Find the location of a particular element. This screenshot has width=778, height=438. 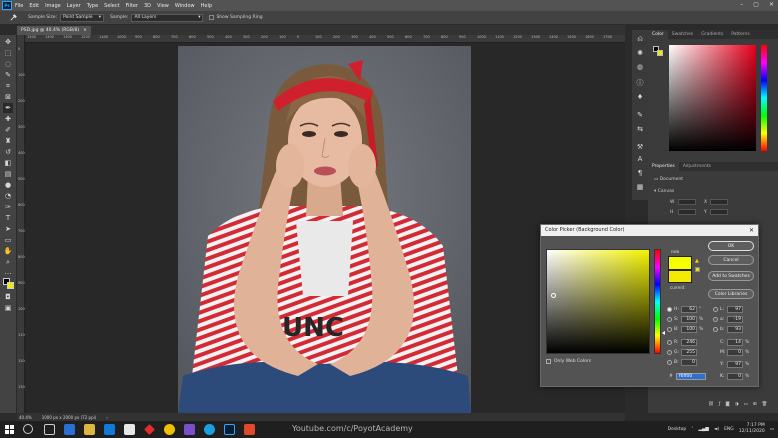

menu-type: Type is located at coordinates (92, 6).